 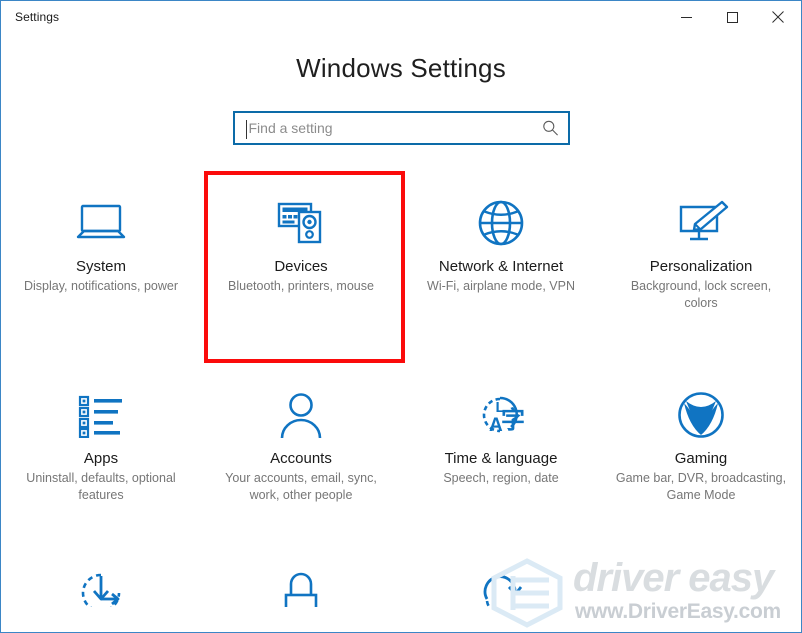 I want to click on tile-title: Network & Internet, so click(x=501, y=266).